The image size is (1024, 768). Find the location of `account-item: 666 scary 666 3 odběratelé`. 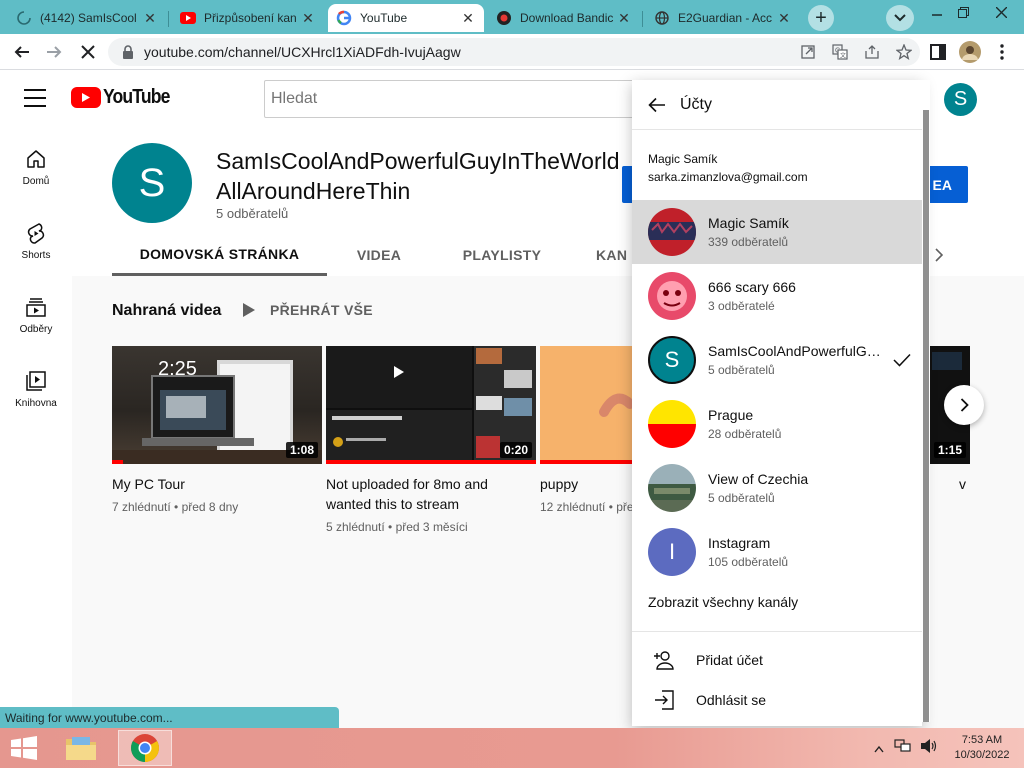

account-item: 666 scary 666 3 odběratelé is located at coordinates (777, 296).